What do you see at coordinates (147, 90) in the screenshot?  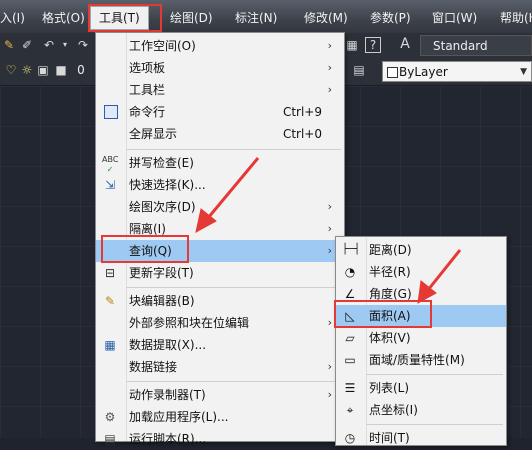 I see `menu-item-label: 工具栏` at bounding box center [147, 90].